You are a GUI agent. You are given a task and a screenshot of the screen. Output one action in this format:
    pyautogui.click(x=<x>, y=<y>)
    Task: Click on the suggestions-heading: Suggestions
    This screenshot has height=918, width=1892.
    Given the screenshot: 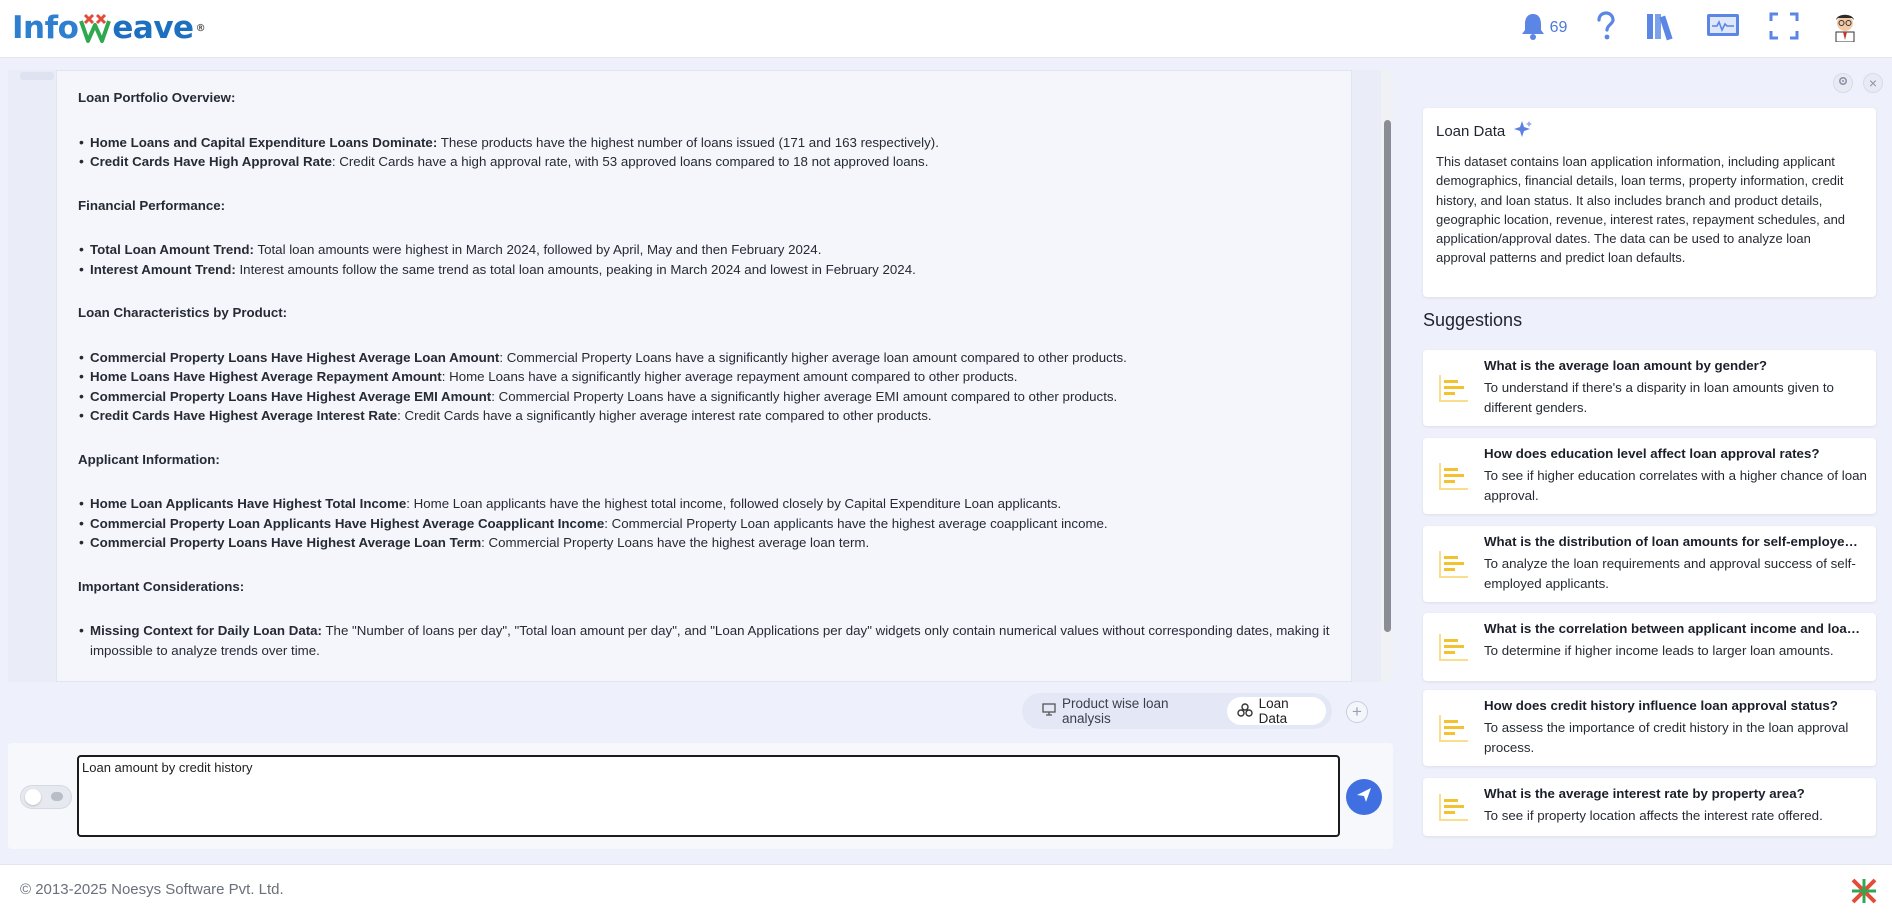 What is the action you would take?
    pyautogui.click(x=1473, y=320)
    